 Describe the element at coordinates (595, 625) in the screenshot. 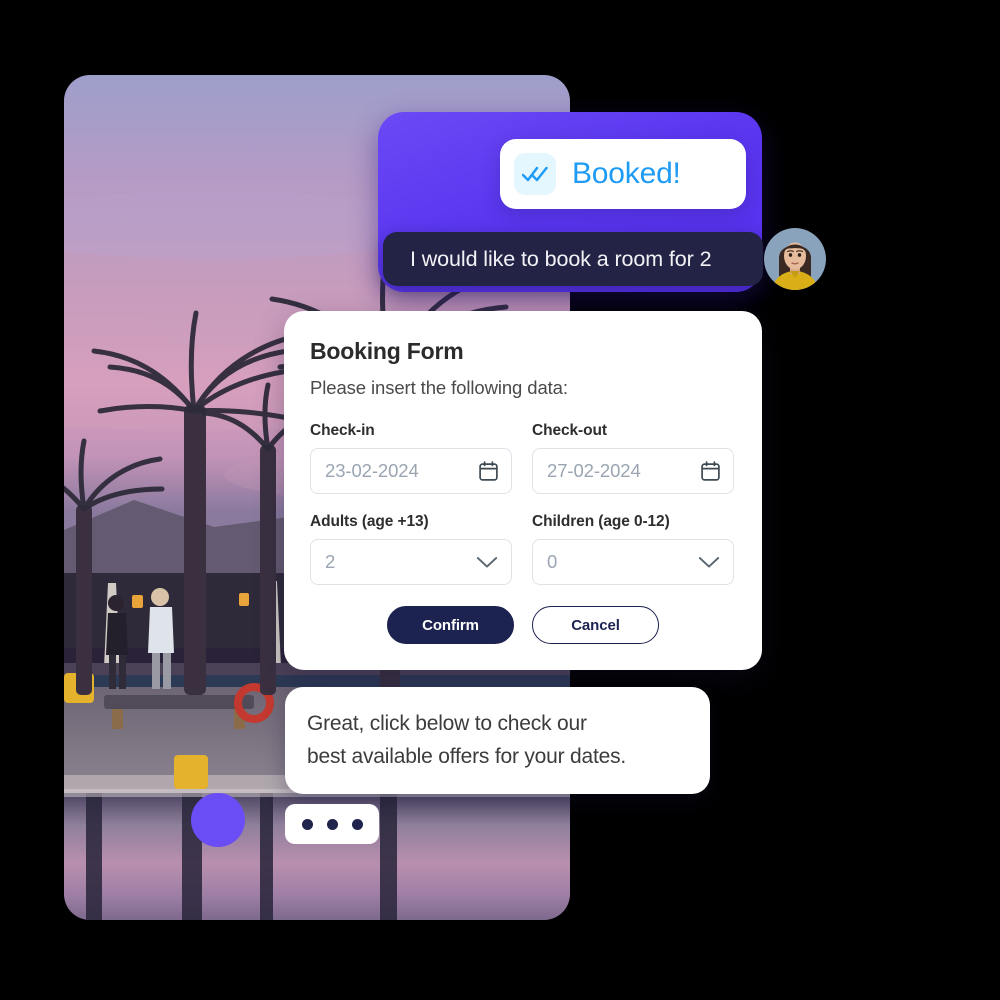

I see `cancel-button: Cancel` at that location.